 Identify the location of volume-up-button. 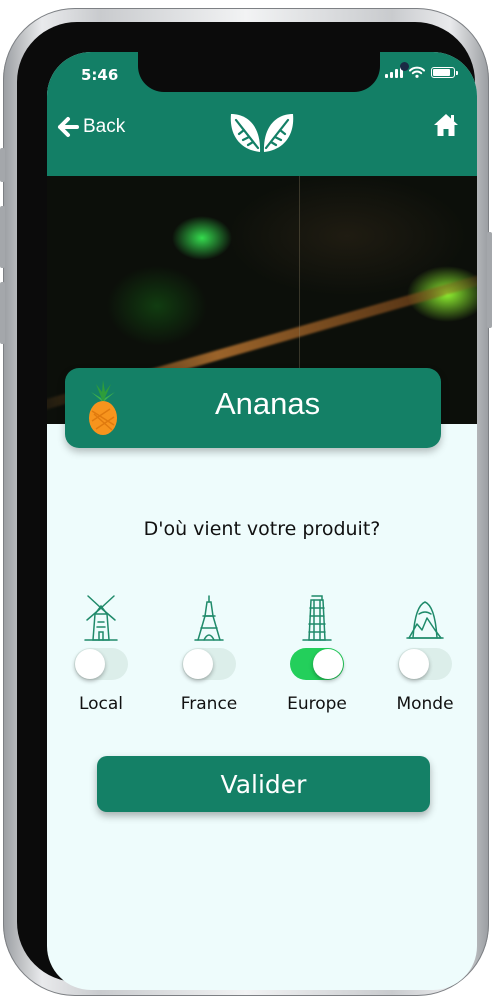
(2, 237).